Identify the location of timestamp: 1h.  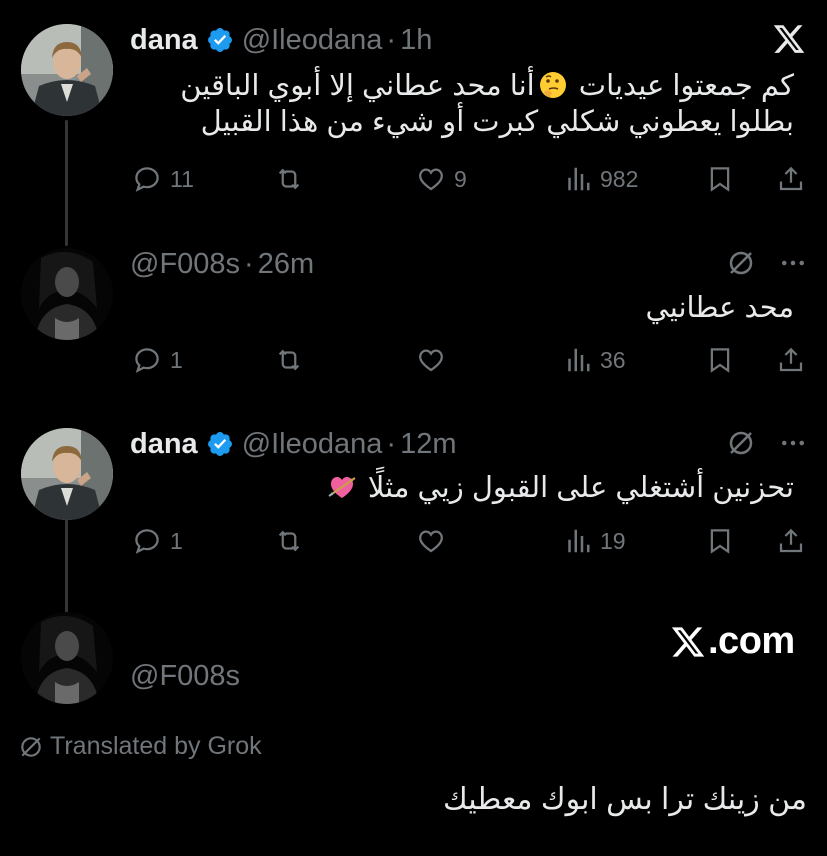
(416, 40).